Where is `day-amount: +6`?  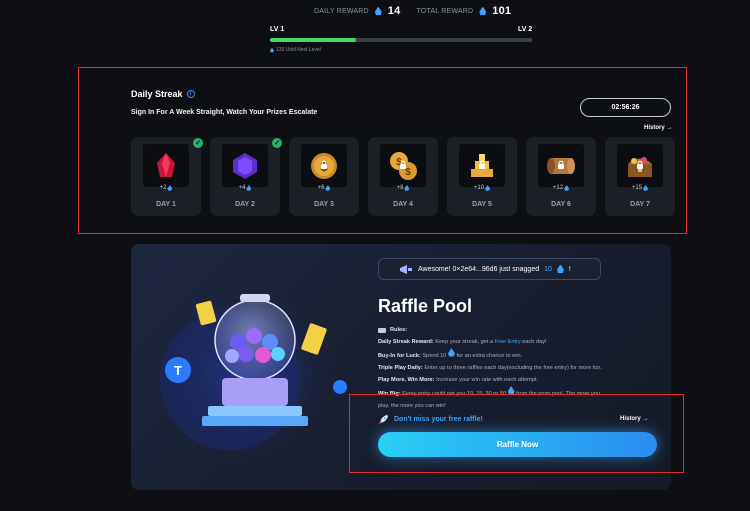
day-amount: +6 is located at coordinates (321, 188).